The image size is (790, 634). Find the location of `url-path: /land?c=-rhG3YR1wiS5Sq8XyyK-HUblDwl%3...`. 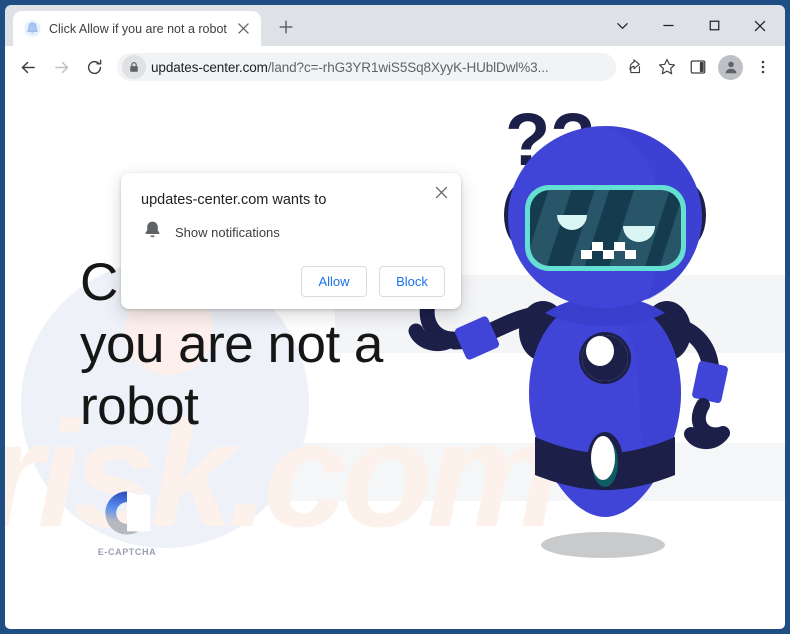

url-path: /land?c=-rhG3YR1wiS5Sq8XyyK-HUblDwl%3... is located at coordinates (408, 67).